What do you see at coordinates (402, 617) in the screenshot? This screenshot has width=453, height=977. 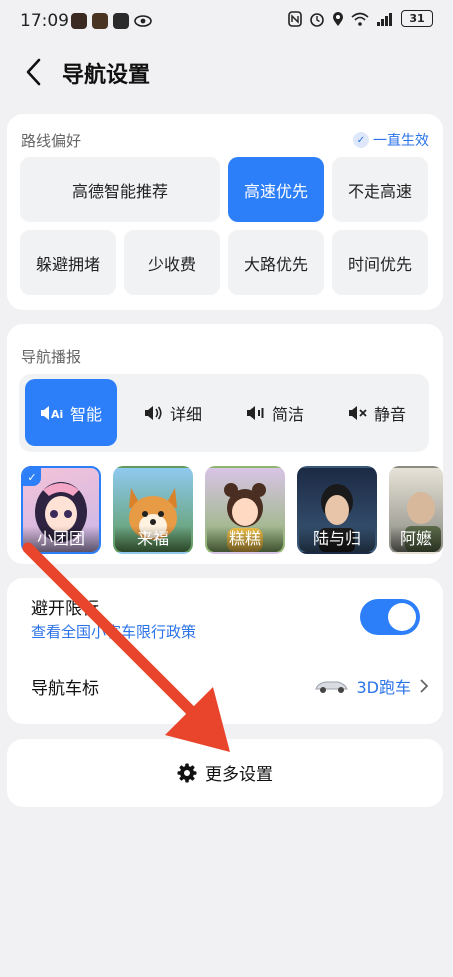 I see `toggle-knob` at bounding box center [402, 617].